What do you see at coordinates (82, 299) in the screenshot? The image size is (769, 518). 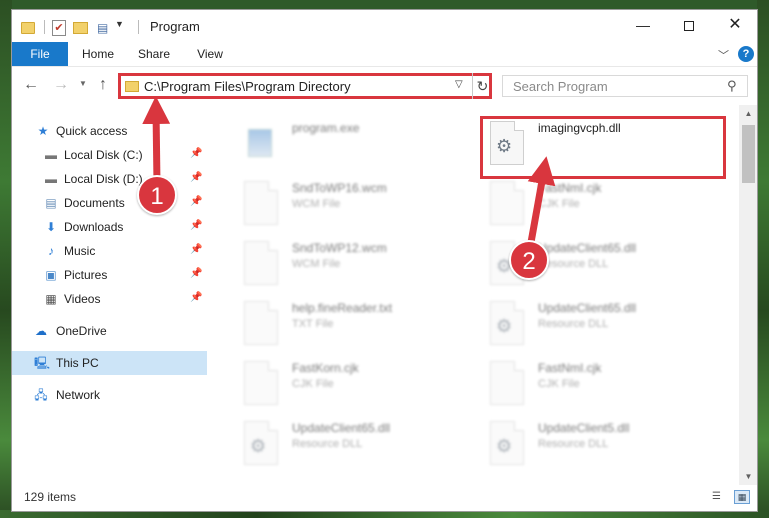 I see `sidebar-item-label: Videos` at bounding box center [82, 299].